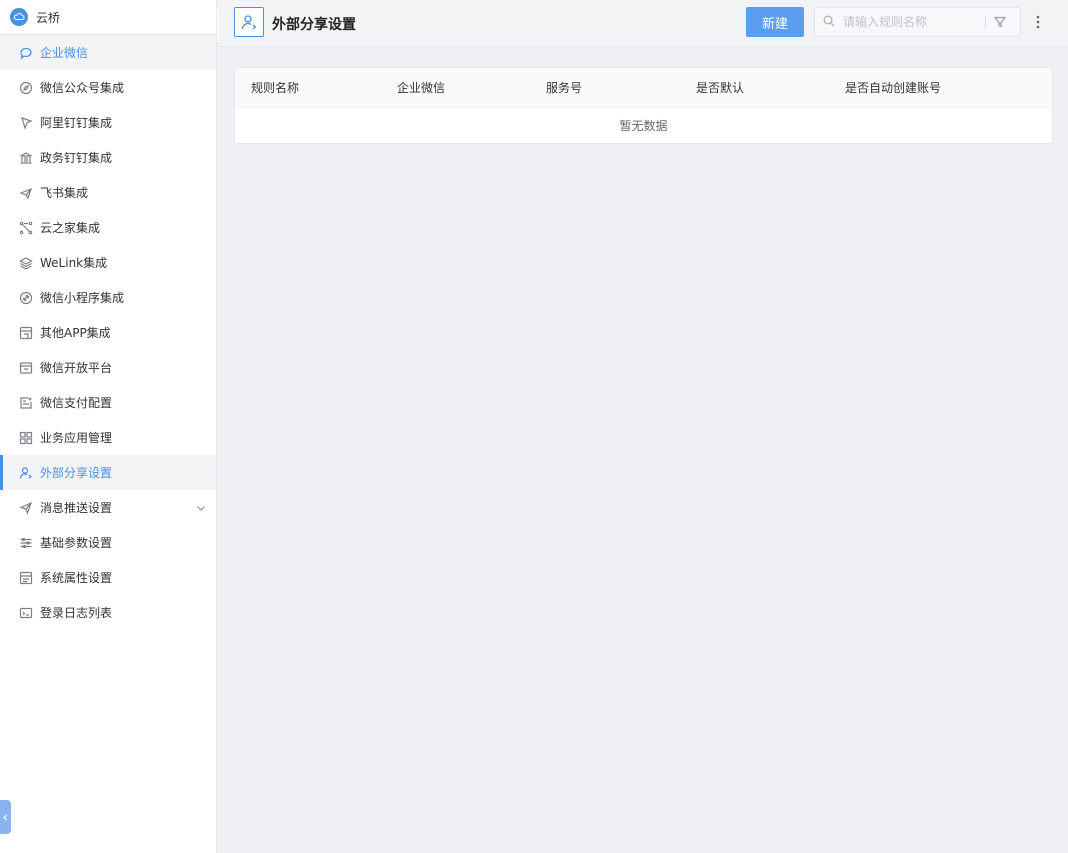 The height and width of the screenshot is (853, 1068). I want to click on sidebar-item-welink: WeLink集成, so click(108, 262).